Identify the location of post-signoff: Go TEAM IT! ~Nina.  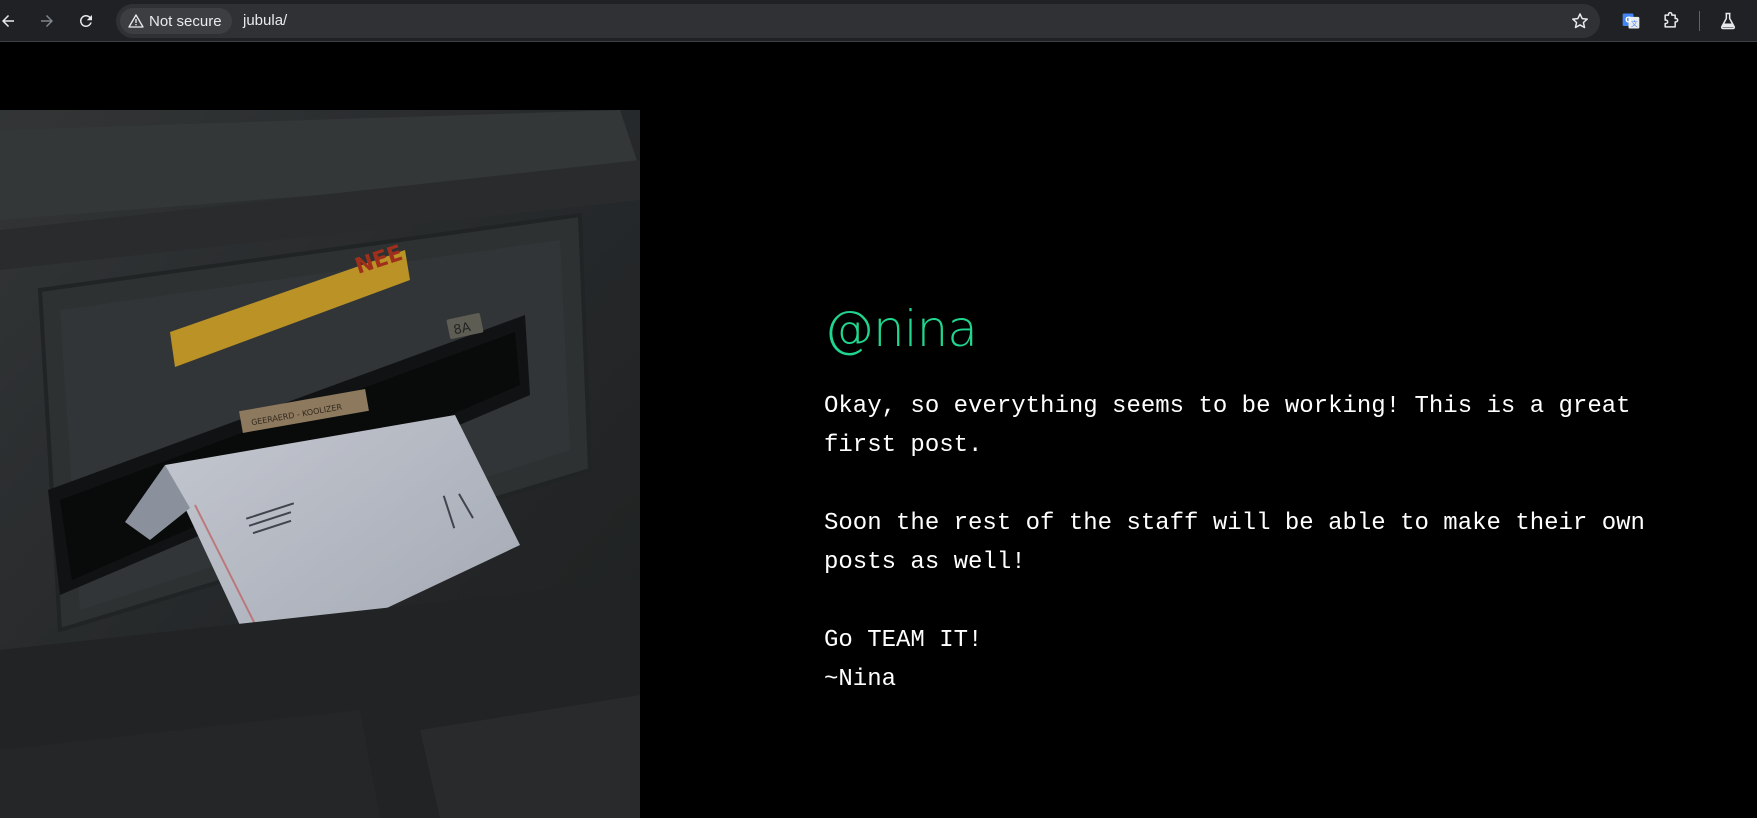
(903, 660).